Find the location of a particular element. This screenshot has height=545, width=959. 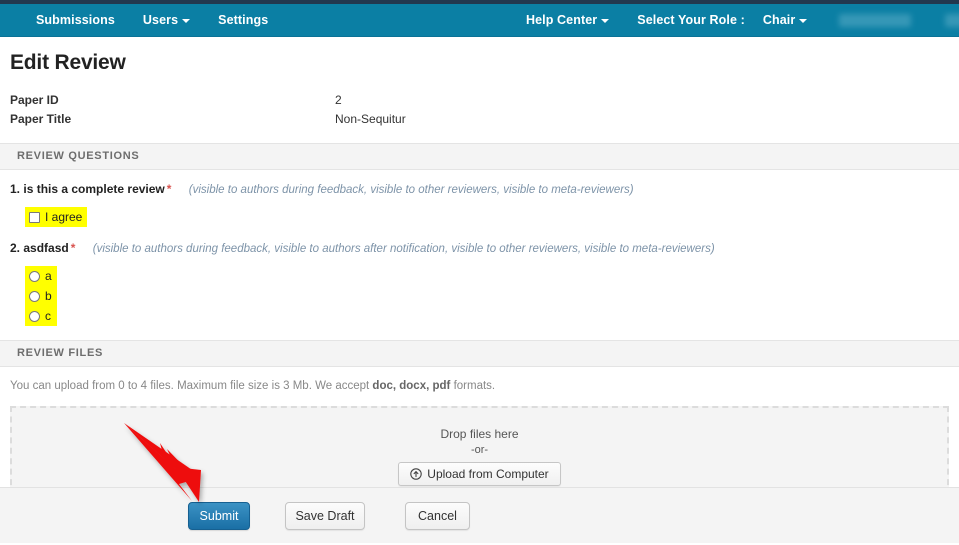

nav-item-settings-label: Settings is located at coordinates (243, 20).